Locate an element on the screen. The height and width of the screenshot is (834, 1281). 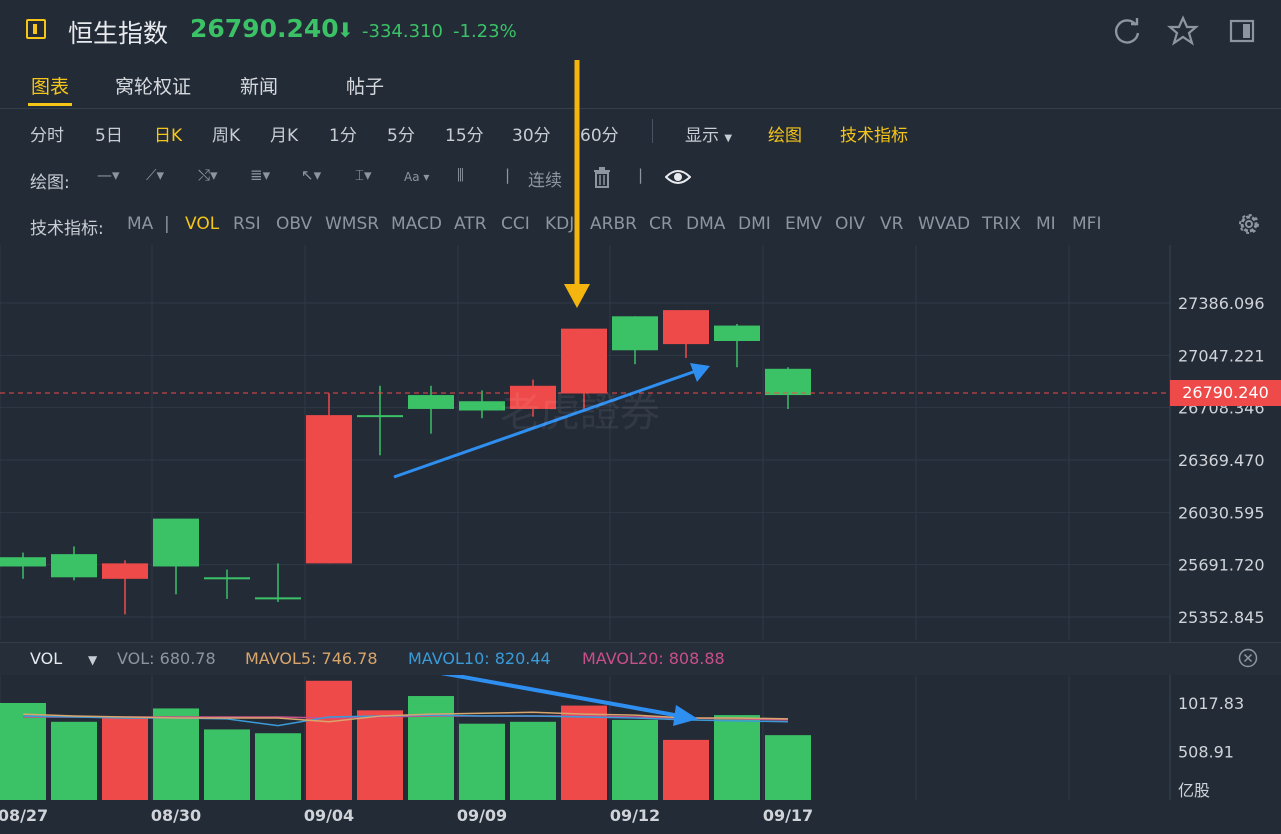
price-tick-label: 25352.845 is located at coordinates (1221, 617).